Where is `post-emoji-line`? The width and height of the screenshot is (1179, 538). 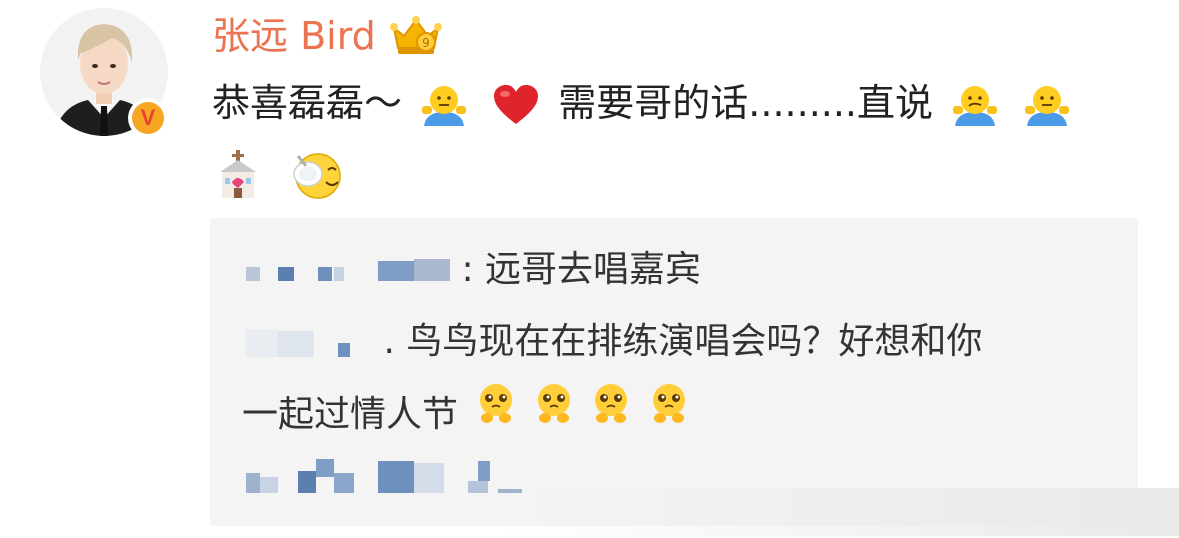 post-emoji-line is located at coordinates (281, 173).